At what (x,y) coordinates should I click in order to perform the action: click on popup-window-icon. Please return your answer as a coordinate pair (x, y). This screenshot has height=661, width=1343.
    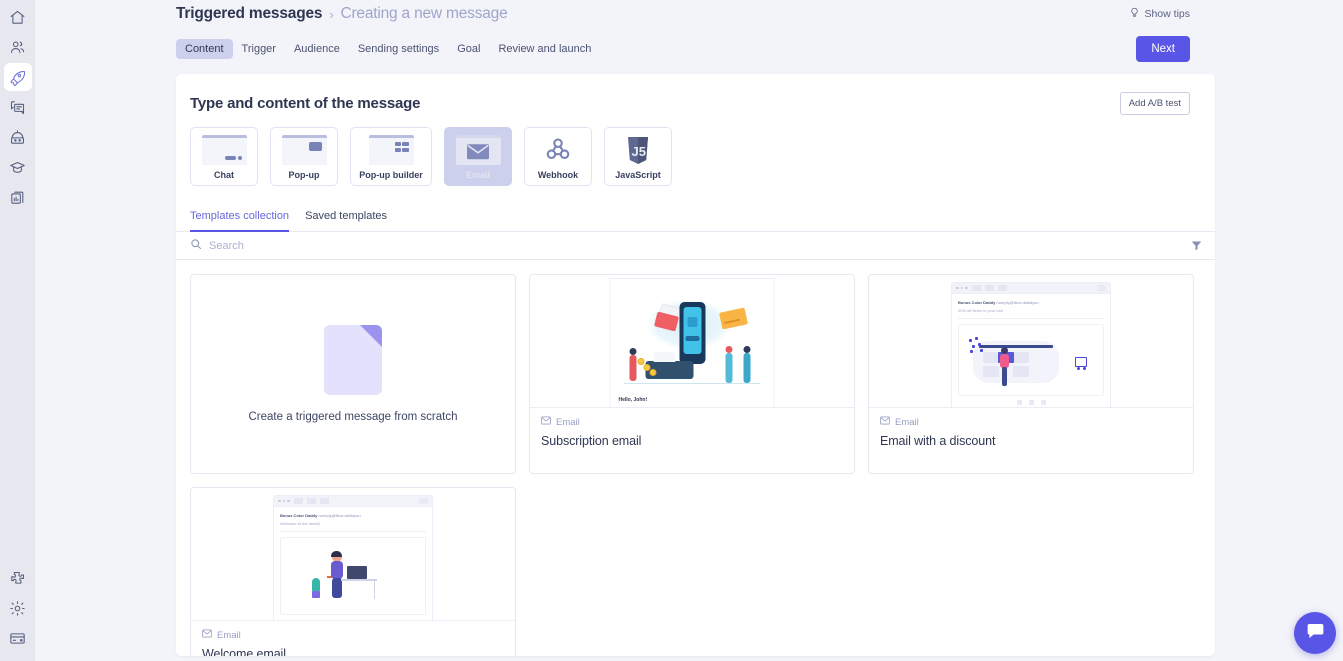
    Looking at the image, I should click on (304, 150).